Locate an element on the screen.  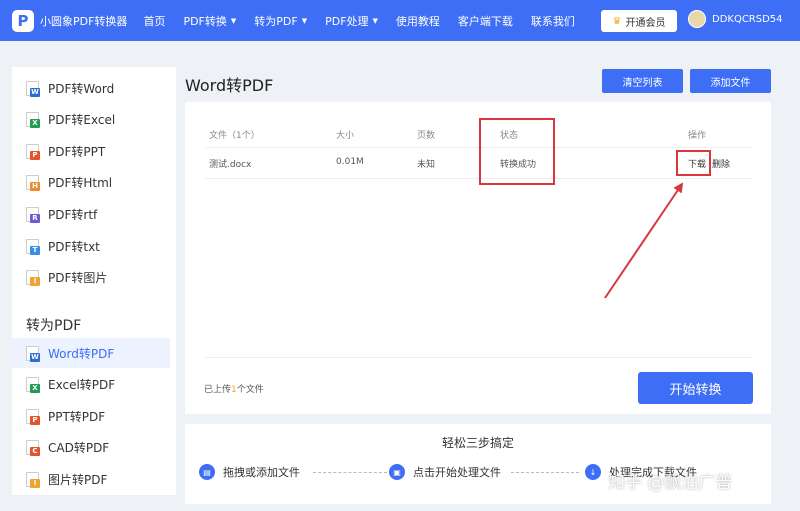
file-type-badge: T is located at coordinates (35, 250).